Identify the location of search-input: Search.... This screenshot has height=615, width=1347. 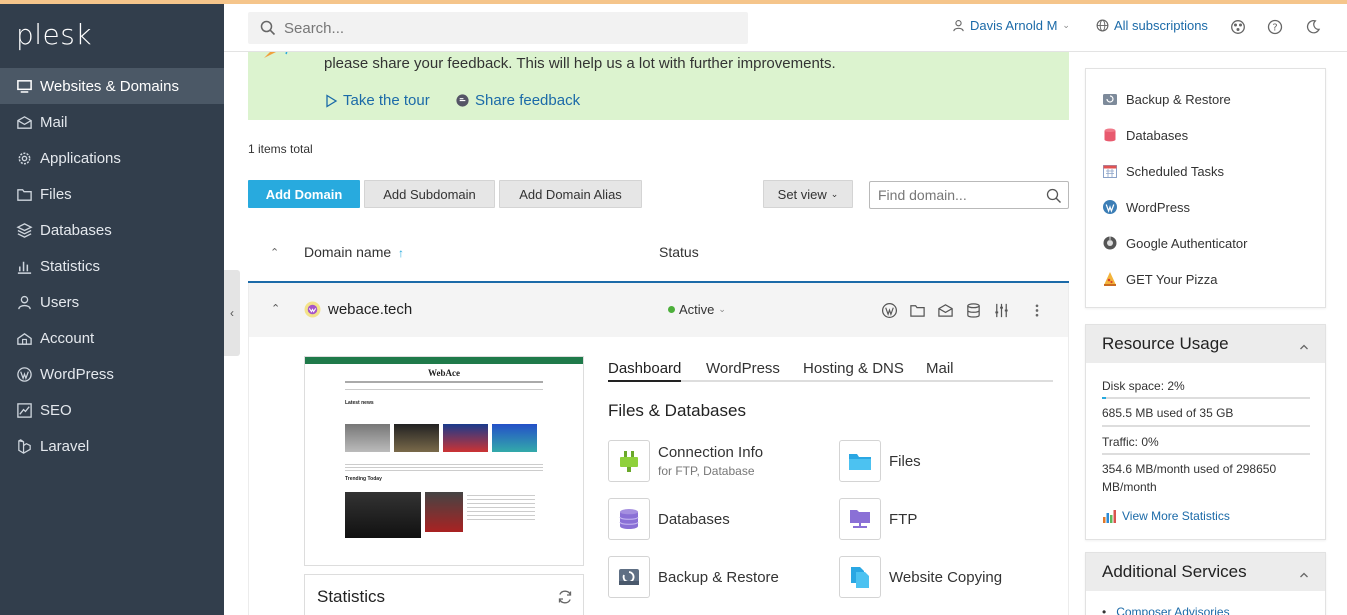
(498, 28).